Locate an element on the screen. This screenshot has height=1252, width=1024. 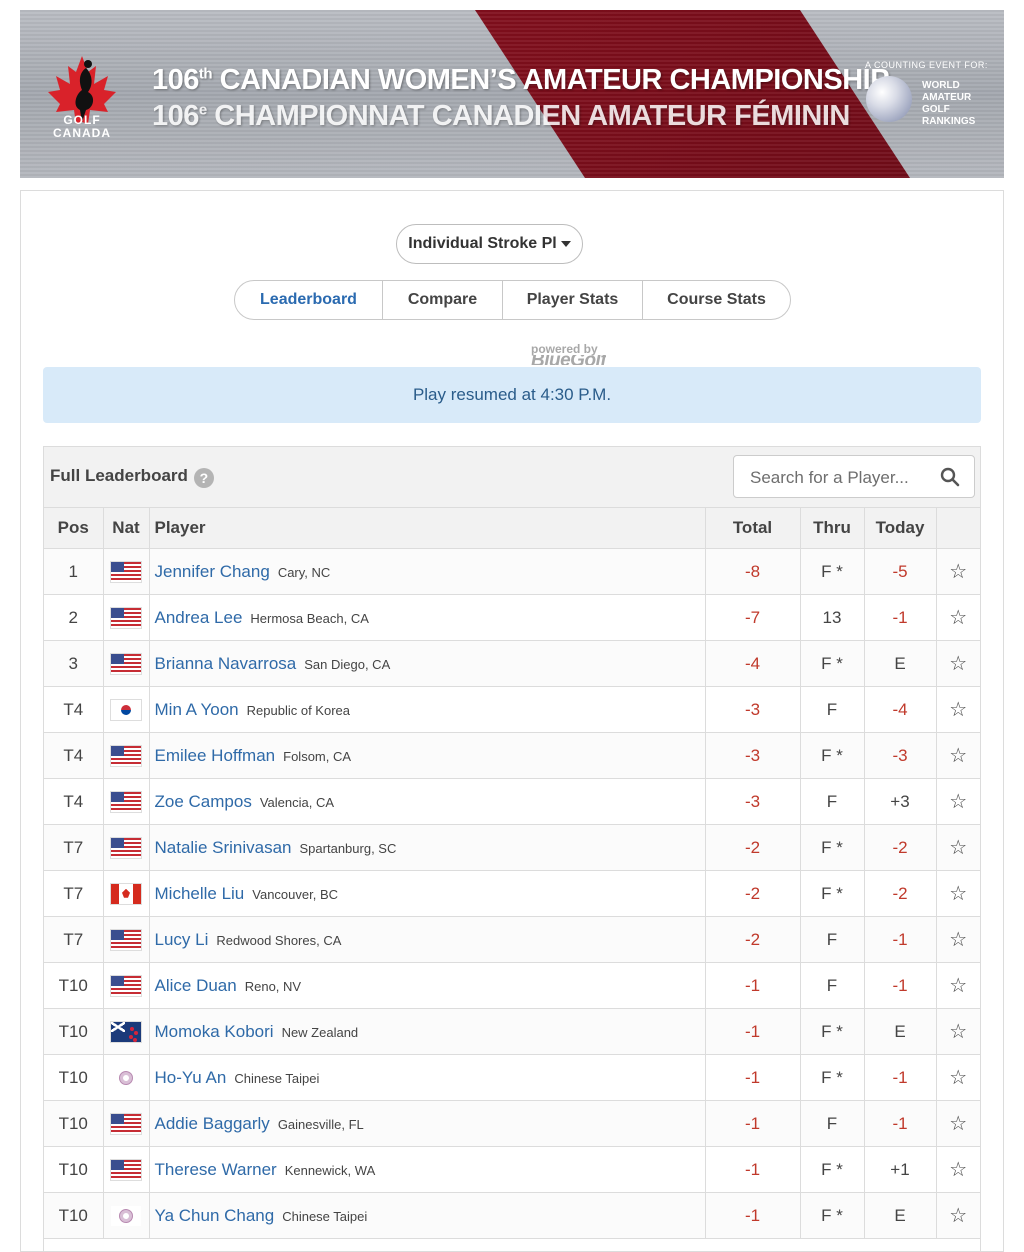
player-name-link: Emilee Hoffman is located at coordinates (215, 755).